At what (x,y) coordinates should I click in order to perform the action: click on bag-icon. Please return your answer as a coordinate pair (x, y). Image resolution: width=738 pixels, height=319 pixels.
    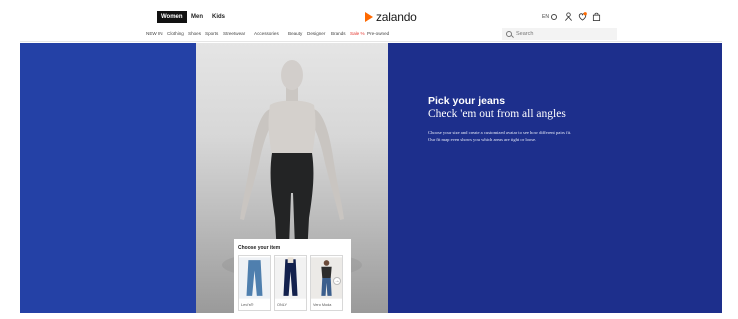
    Looking at the image, I should click on (596, 16).